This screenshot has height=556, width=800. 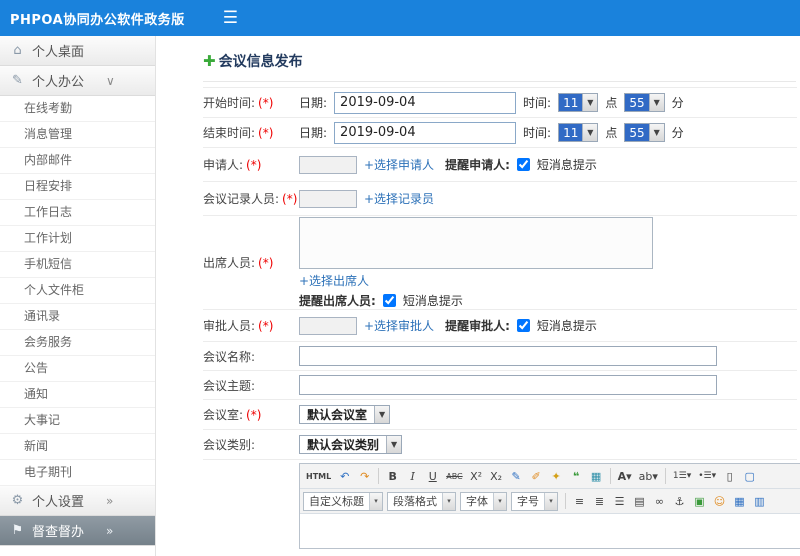 What do you see at coordinates (729, 476) in the screenshot?
I see `page-icon: ▯` at bounding box center [729, 476].